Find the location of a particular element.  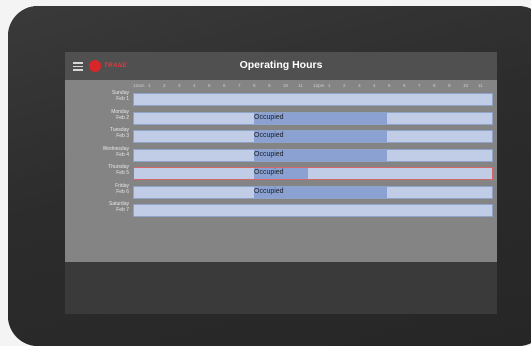

day-row: Tuesday Feb 3 Occupied is located at coordinates (281, 136).